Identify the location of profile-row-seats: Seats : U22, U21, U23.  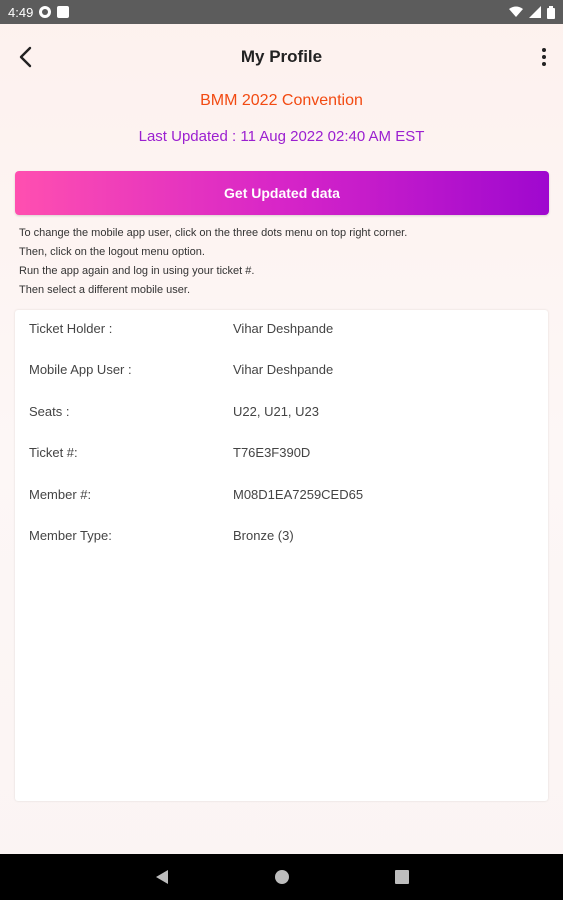
(281, 423).